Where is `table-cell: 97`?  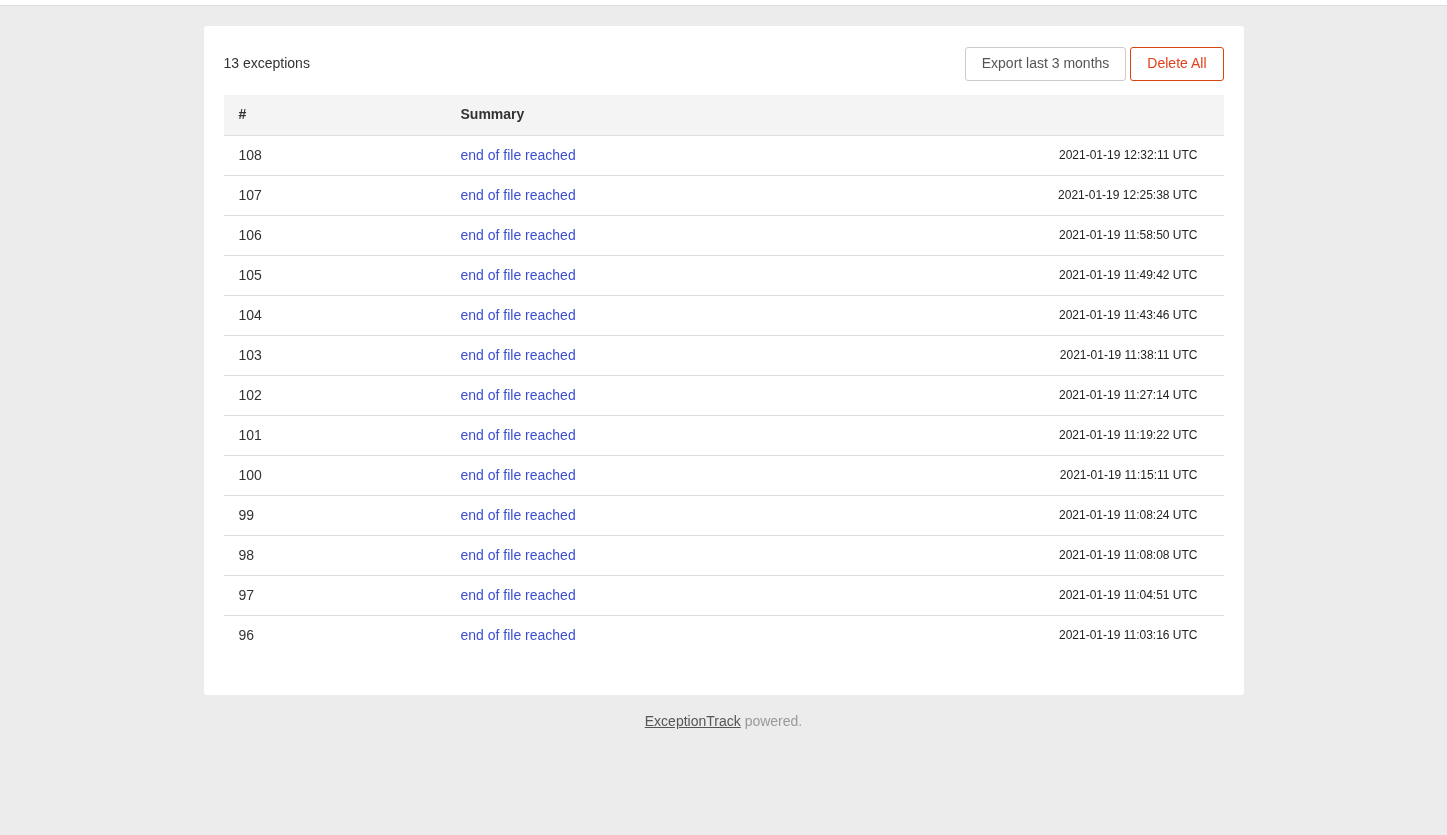
table-cell: 97 is located at coordinates (334, 595).